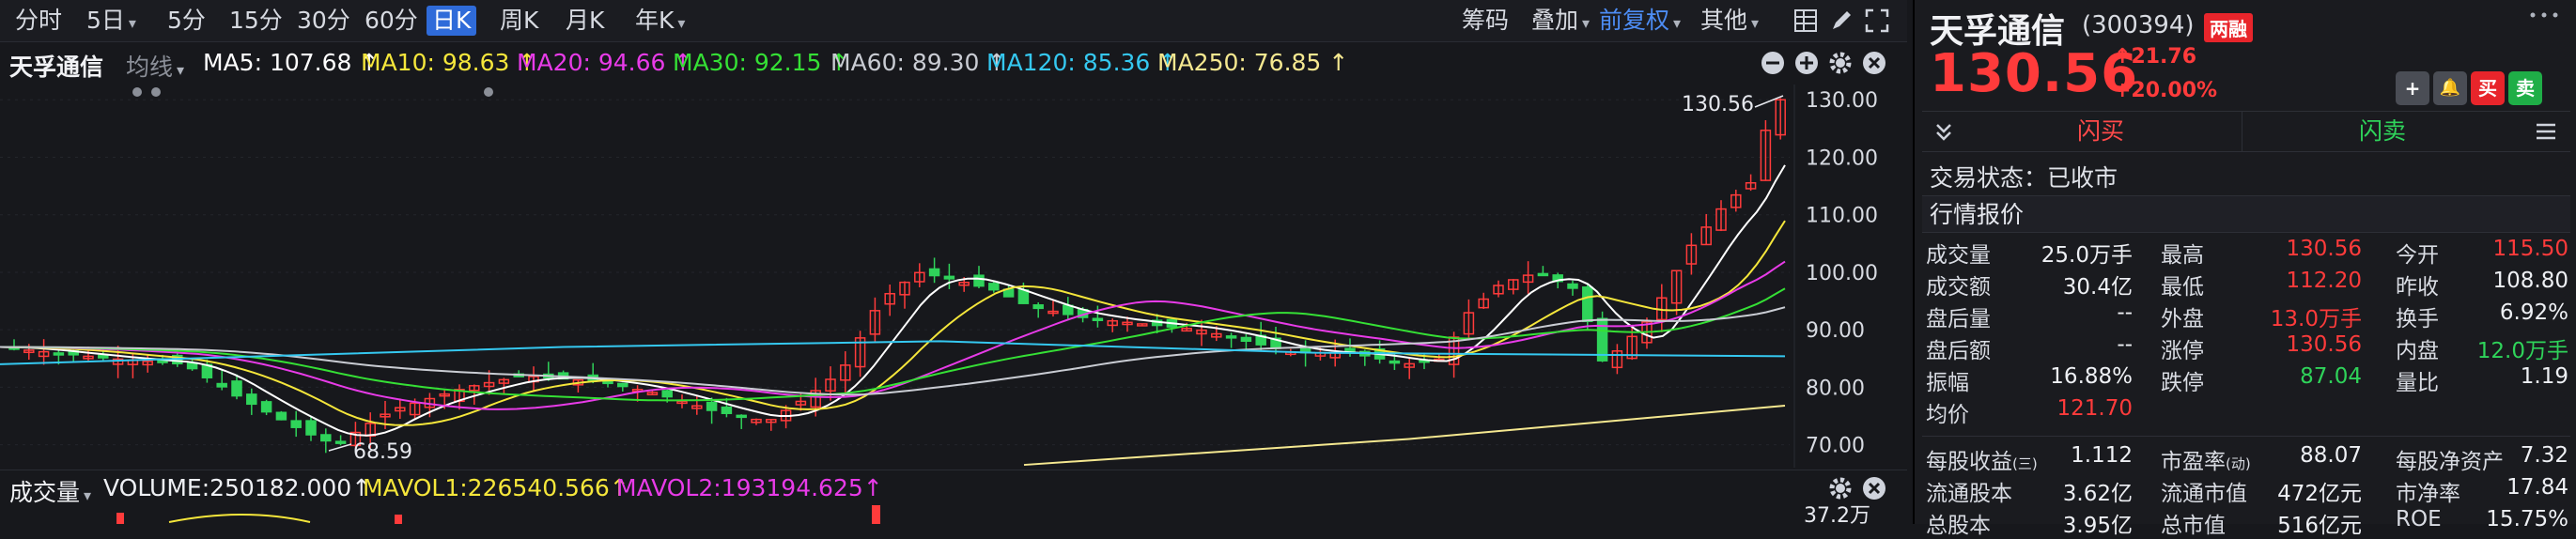 The width and height of the screenshot is (2576, 539). I want to click on trade-status: 交易状态：已收市, so click(2024, 178).